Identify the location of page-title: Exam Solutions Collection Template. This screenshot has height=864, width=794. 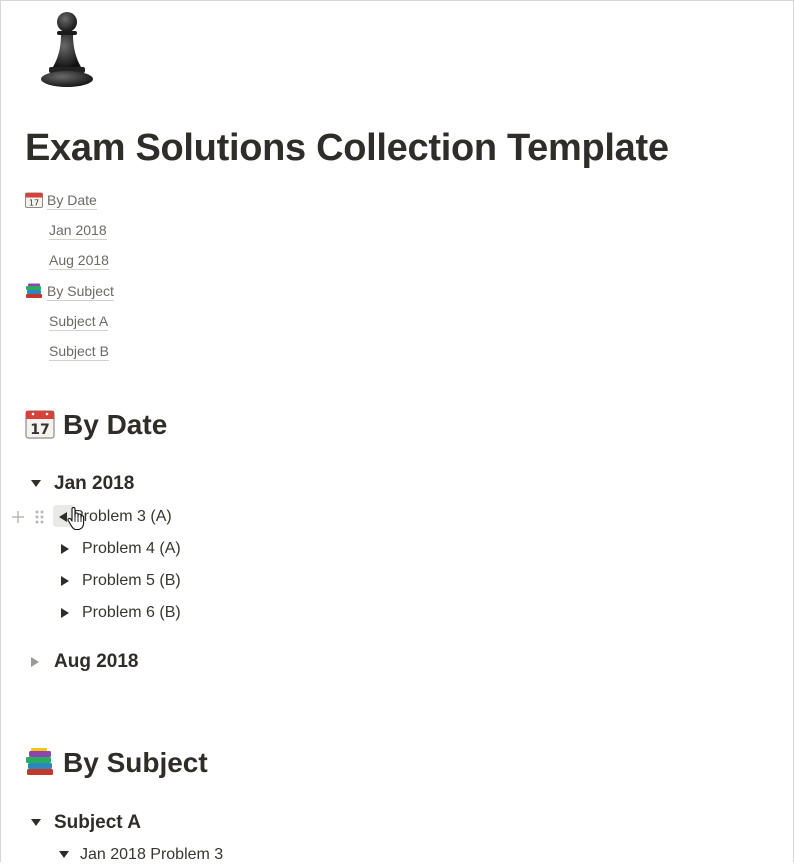
(347, 148).